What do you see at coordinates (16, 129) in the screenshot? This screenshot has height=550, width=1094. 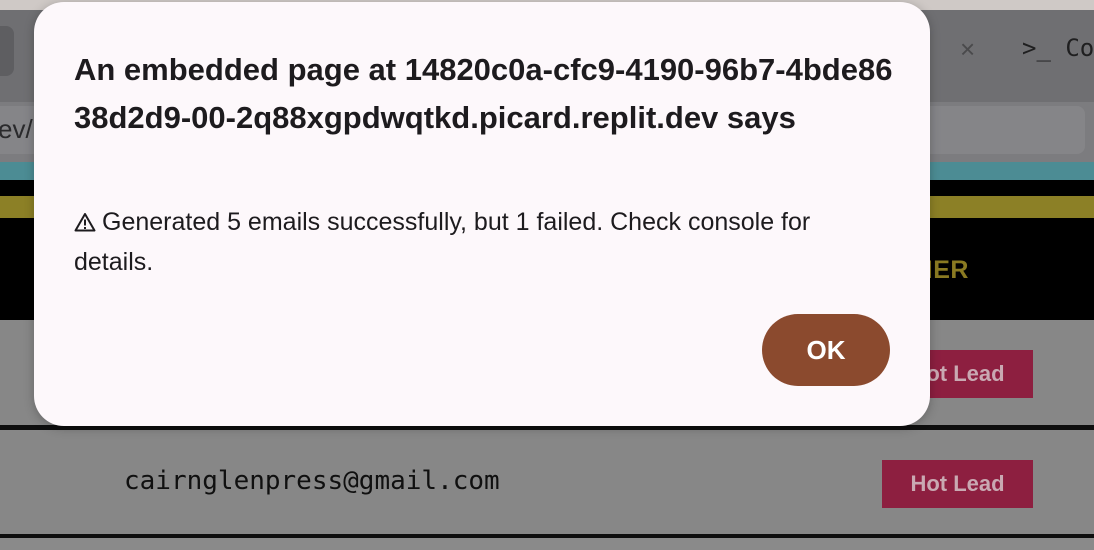 I see `address-bar-text: ev/` at bounding box center [16, 129].